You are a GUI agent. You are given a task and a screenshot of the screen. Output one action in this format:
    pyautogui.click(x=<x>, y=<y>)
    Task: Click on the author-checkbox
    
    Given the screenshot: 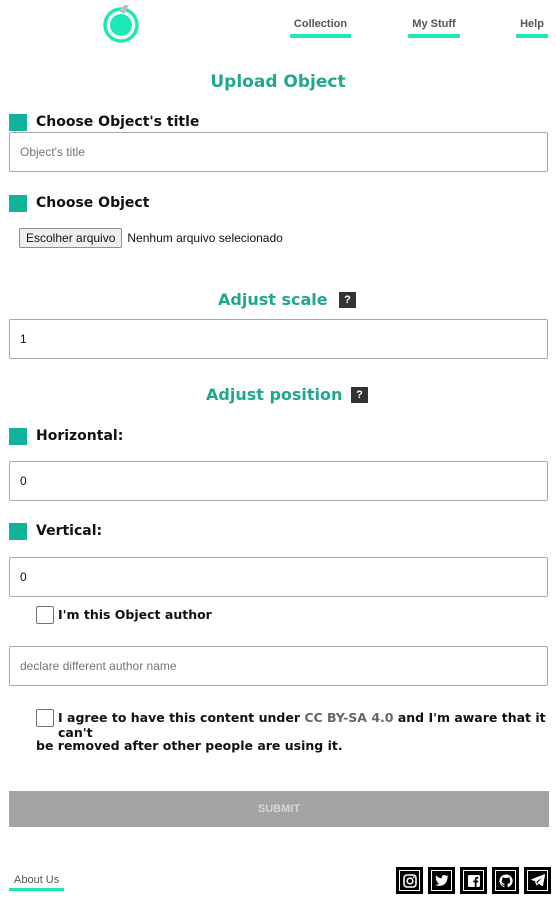 What is the action you would take?
    pyautogui.click(x=45, y=615)
    